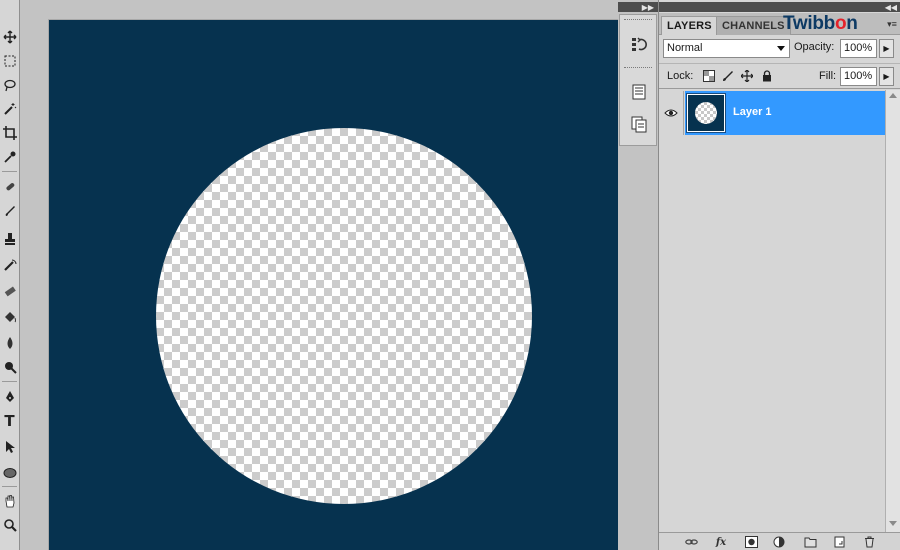  What do you see at coordinates (639, 124) in the screenshot?
I see `layer-comps-panel-icon` at bounding box center [639, 124].